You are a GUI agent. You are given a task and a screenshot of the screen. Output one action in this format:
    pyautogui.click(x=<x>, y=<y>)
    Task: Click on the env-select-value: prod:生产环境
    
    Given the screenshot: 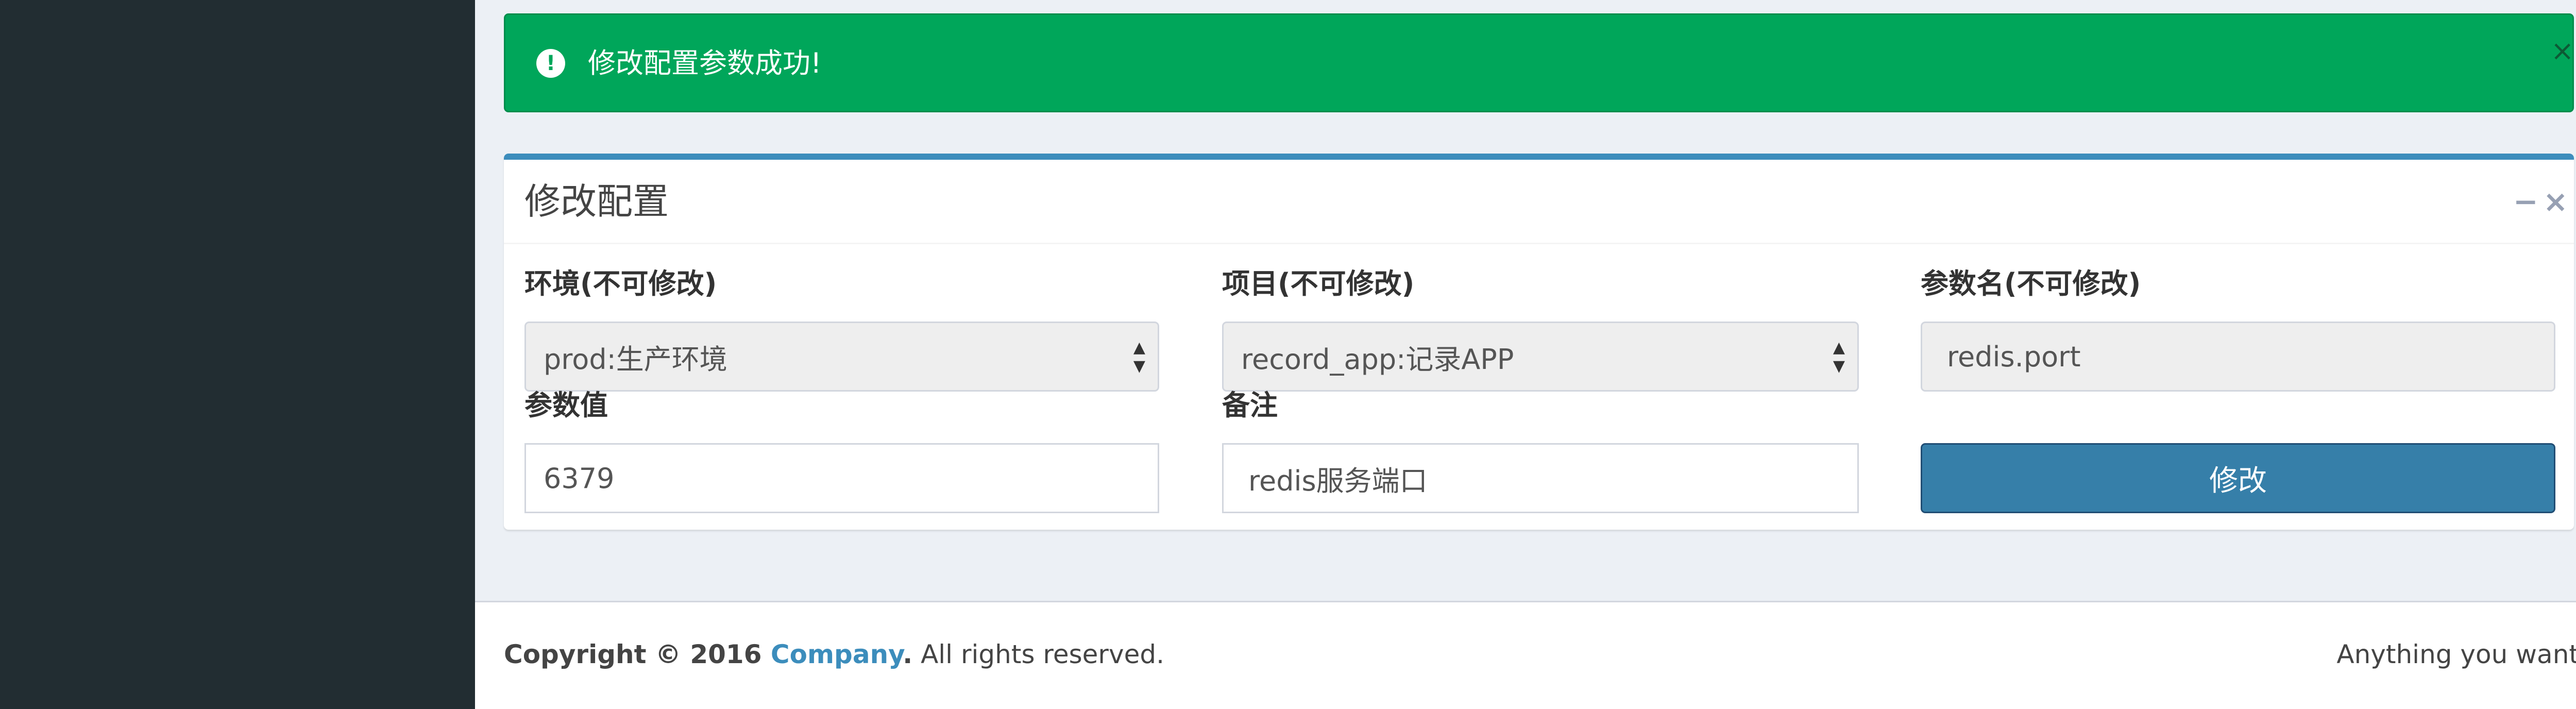 What is the action you would take?
    pyautogui.click(x=635, y=359)
    